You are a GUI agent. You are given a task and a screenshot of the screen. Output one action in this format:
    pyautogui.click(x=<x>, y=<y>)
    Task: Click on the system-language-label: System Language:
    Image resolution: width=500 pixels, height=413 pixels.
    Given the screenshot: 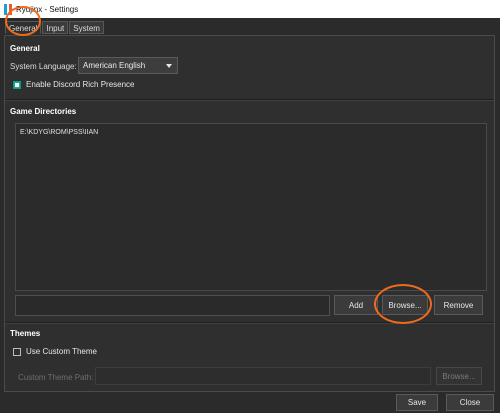 What is the action you would take?
    pyautogui.click(x=43, y=66)
    